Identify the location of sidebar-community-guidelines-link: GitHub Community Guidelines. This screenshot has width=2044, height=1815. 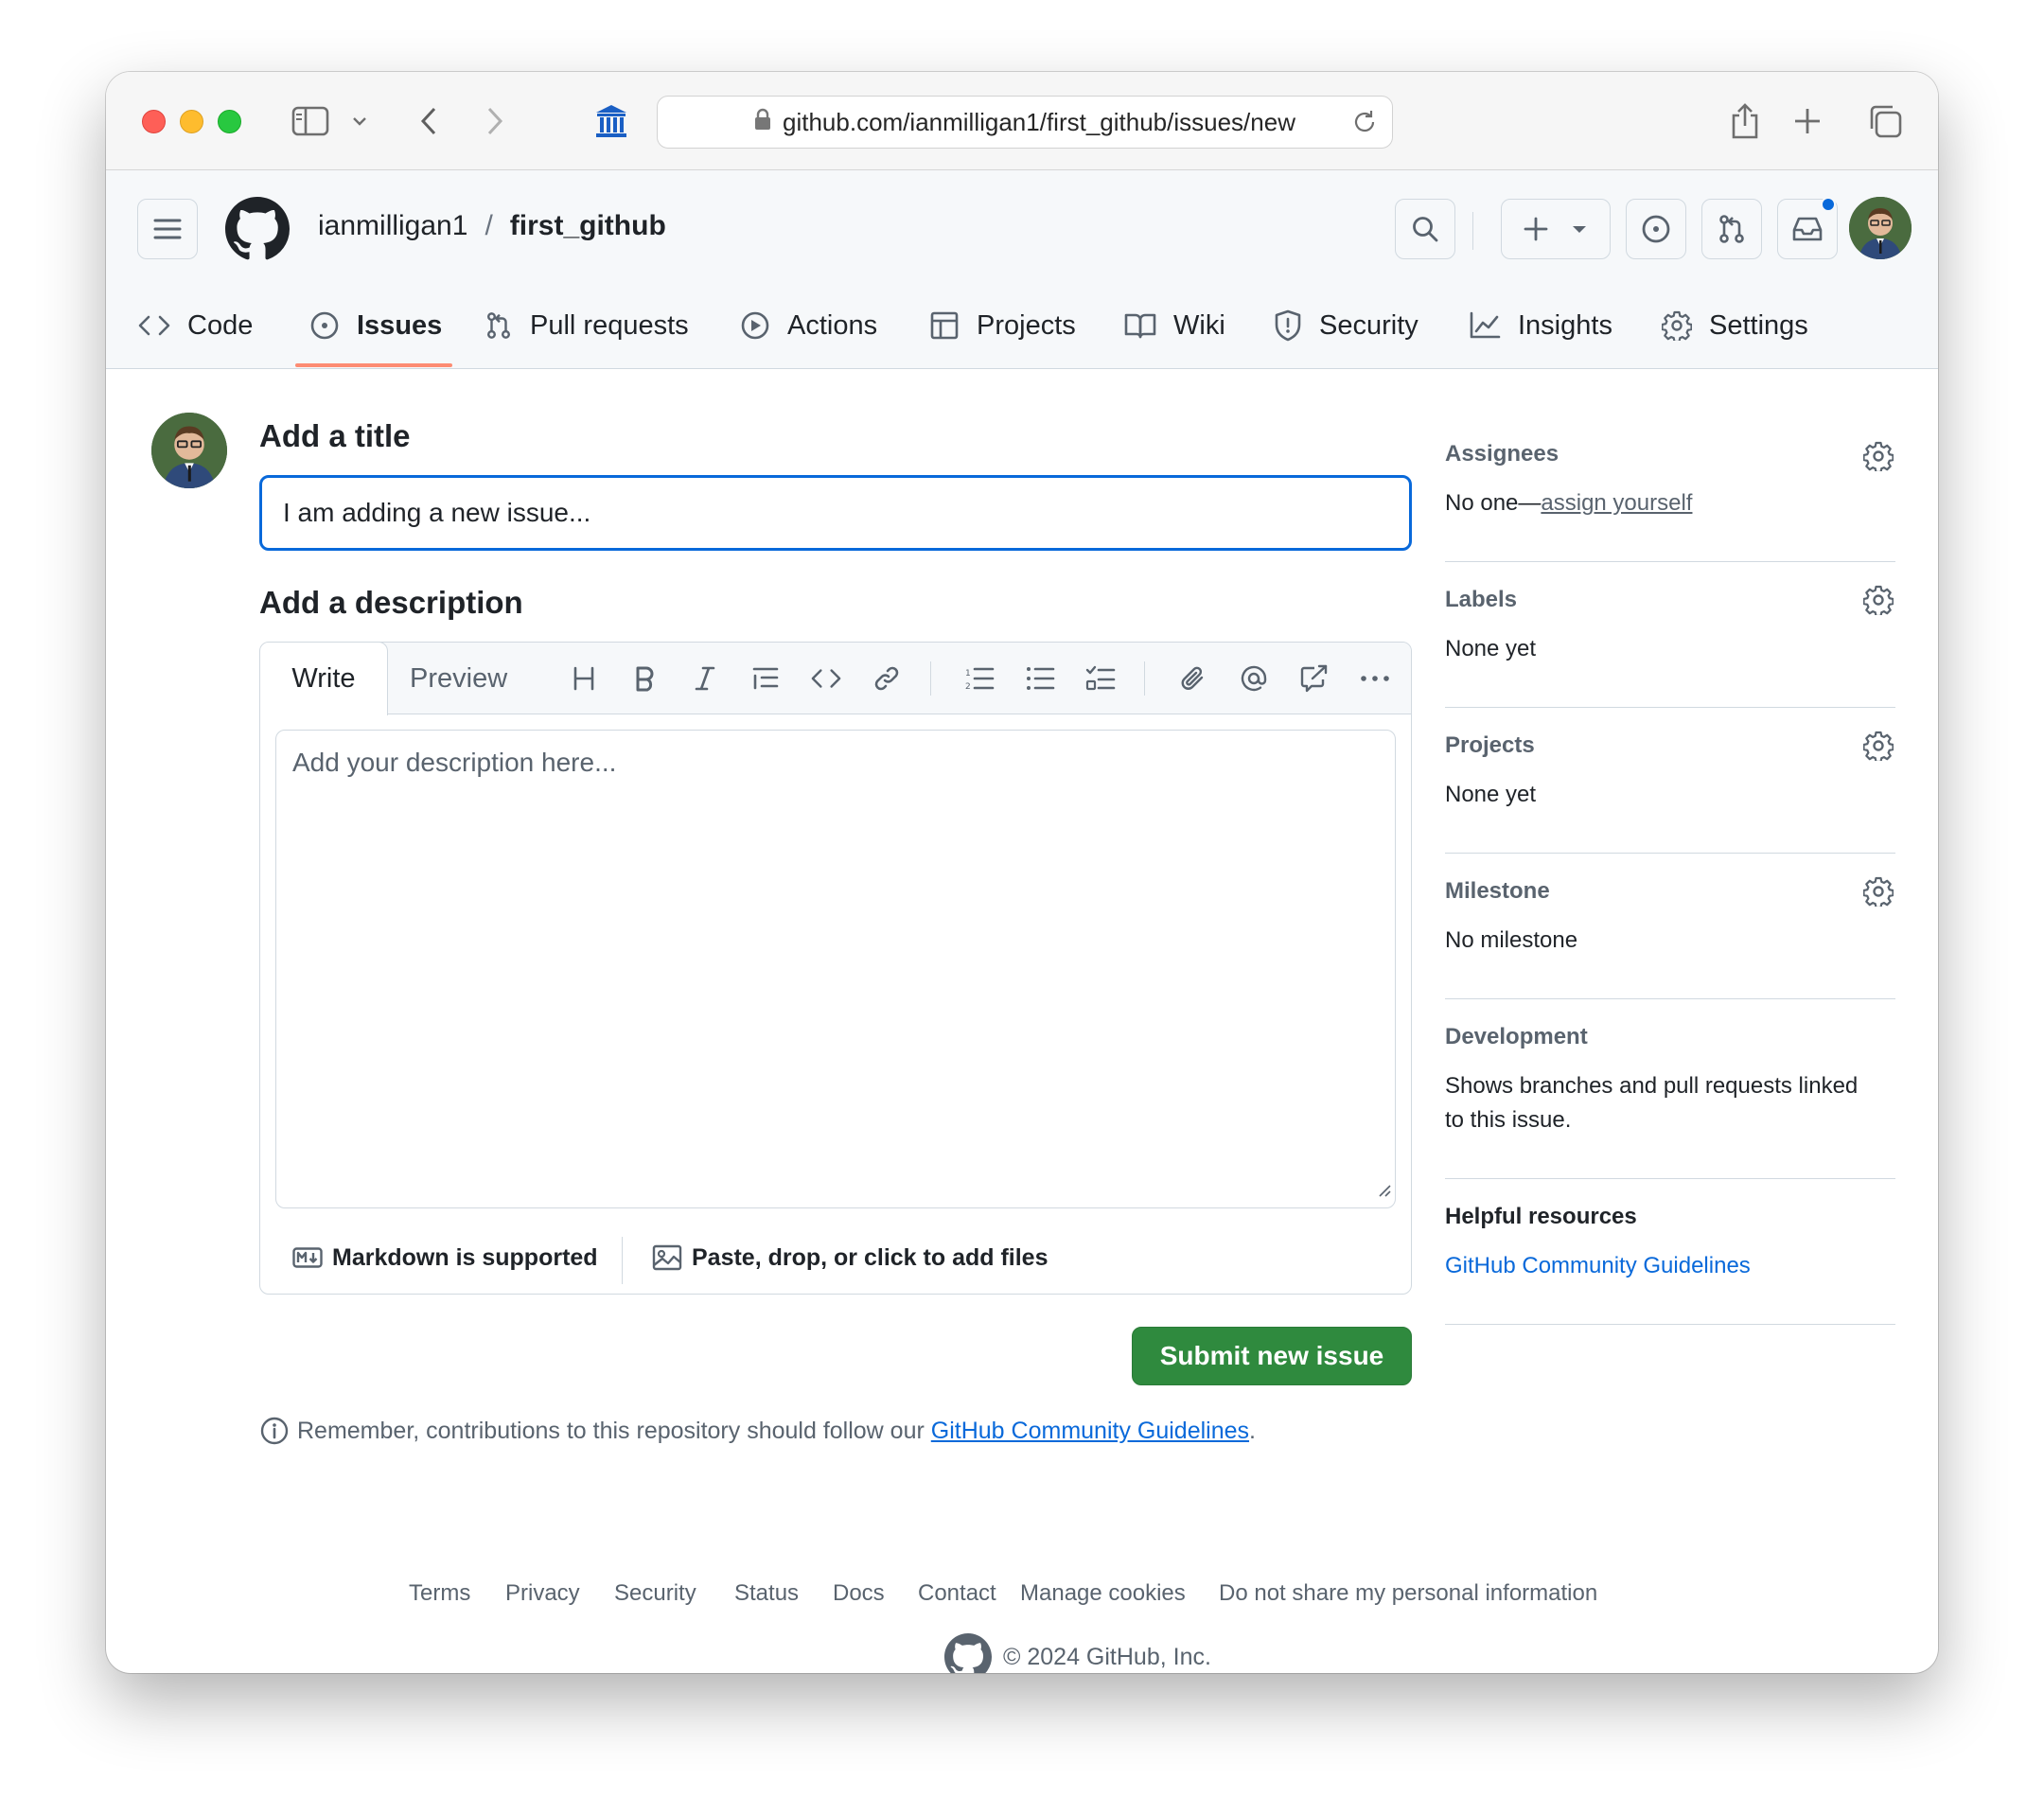
(1598, 1266).